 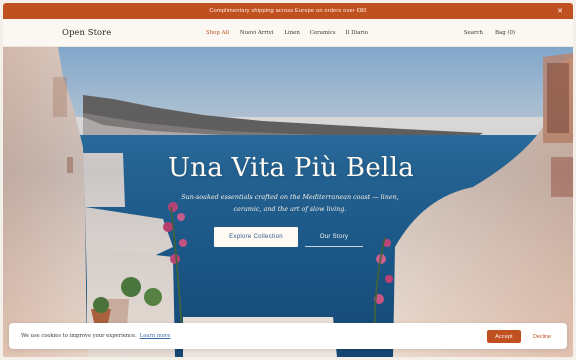 I want to click on nav-item-linen: Linen, so click(x=291, y=33).